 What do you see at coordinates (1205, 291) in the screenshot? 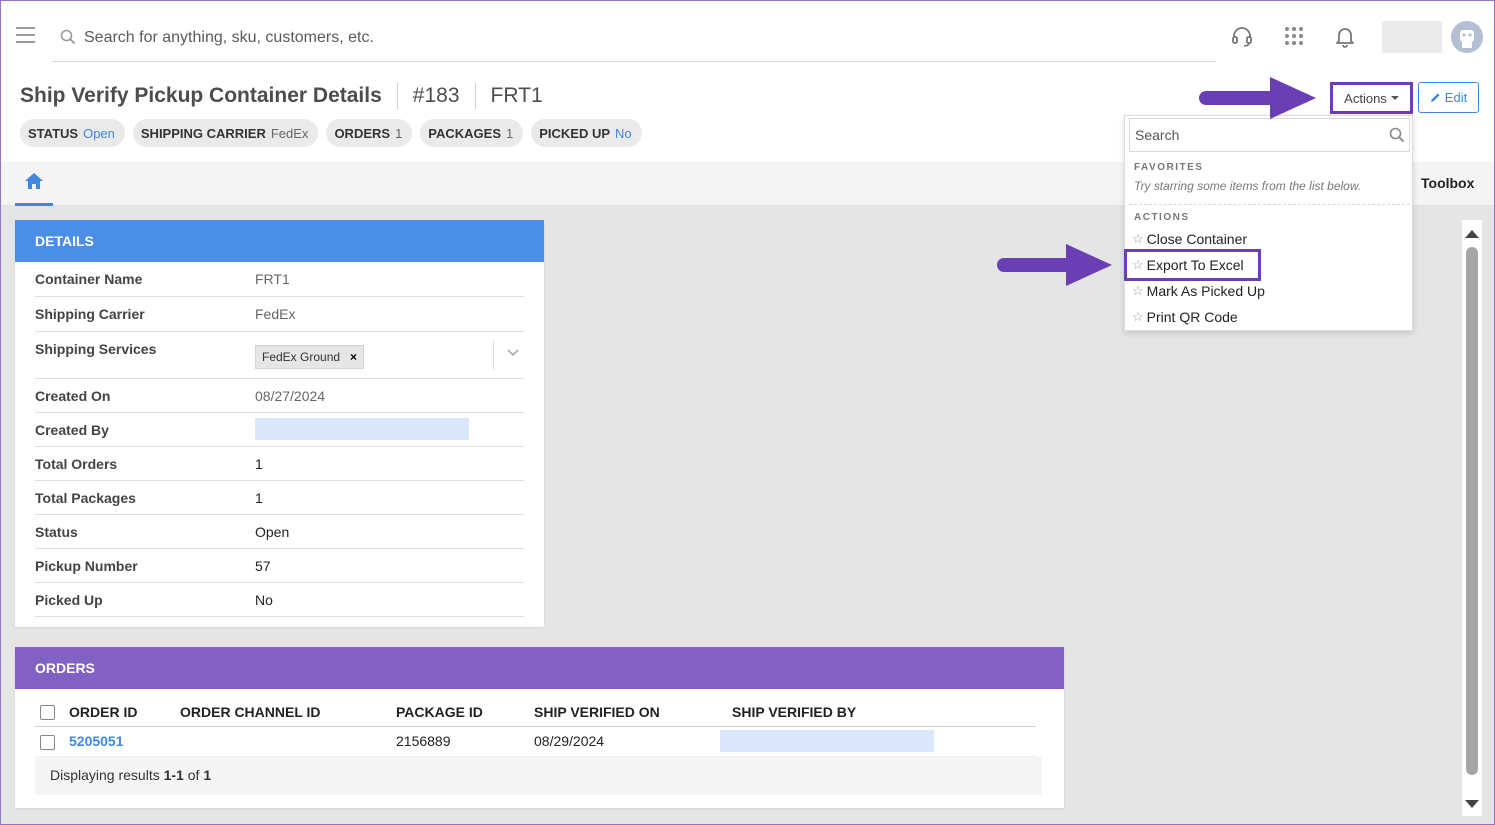
I see `menu-item-label: Mark As Picked Up` at bounding box center [1205, 291].